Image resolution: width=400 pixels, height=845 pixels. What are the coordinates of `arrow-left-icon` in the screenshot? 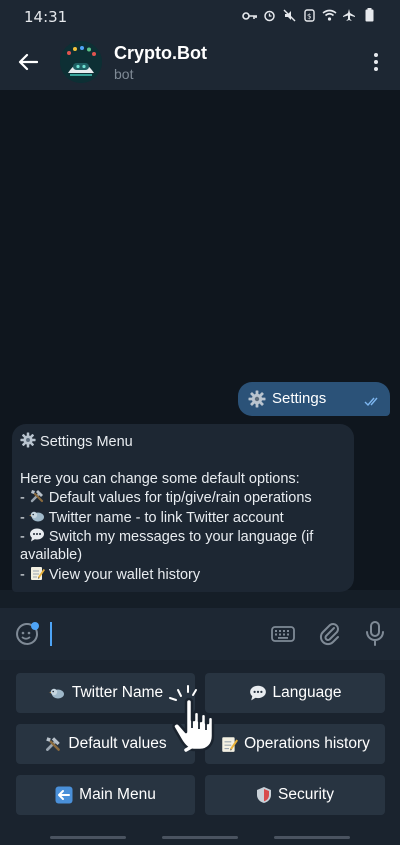 It's located at (28, 62).